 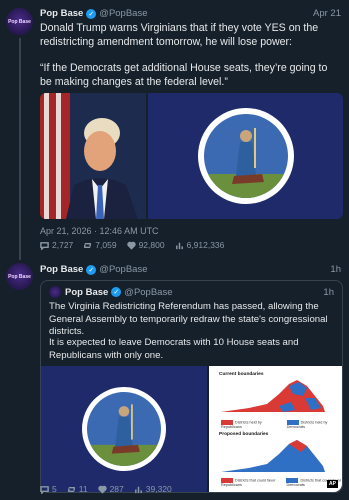 I want to click on reply-button: 2,727, so click(x=56, y=245).